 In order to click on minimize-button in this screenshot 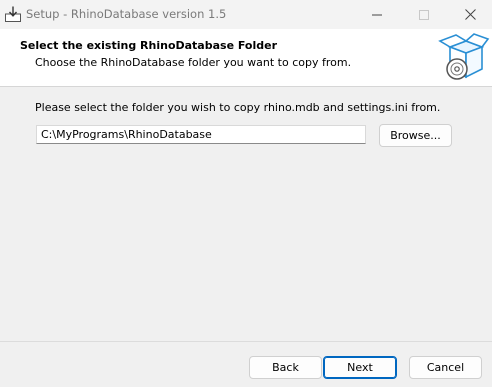, I will do `click(377, 14)`.